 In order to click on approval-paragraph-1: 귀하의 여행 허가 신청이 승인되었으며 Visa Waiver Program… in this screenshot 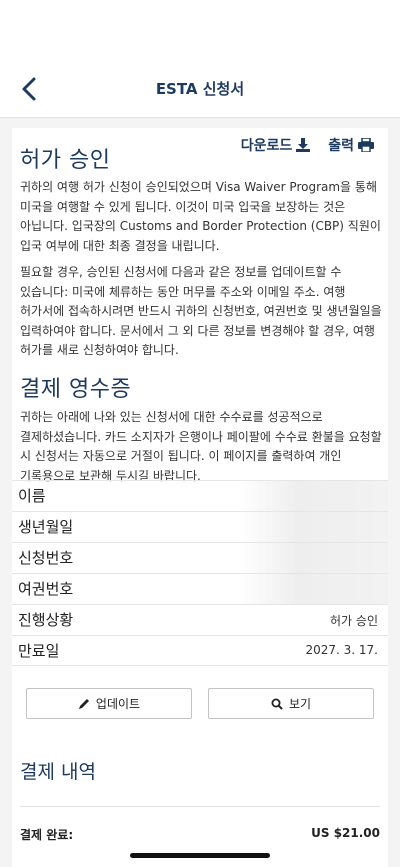, I will do `click(200, 216)`.